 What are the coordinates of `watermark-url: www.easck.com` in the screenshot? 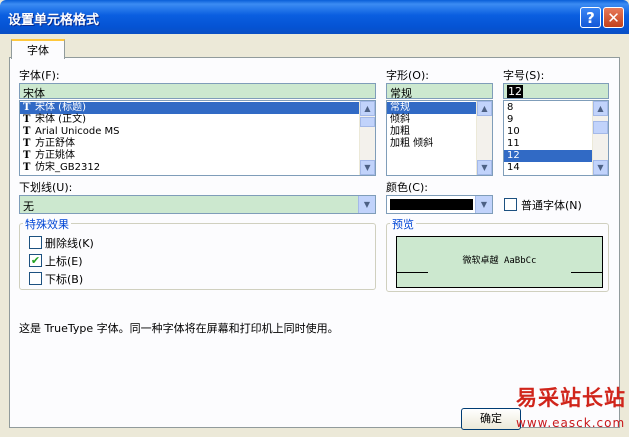 It's located at (571, 423).